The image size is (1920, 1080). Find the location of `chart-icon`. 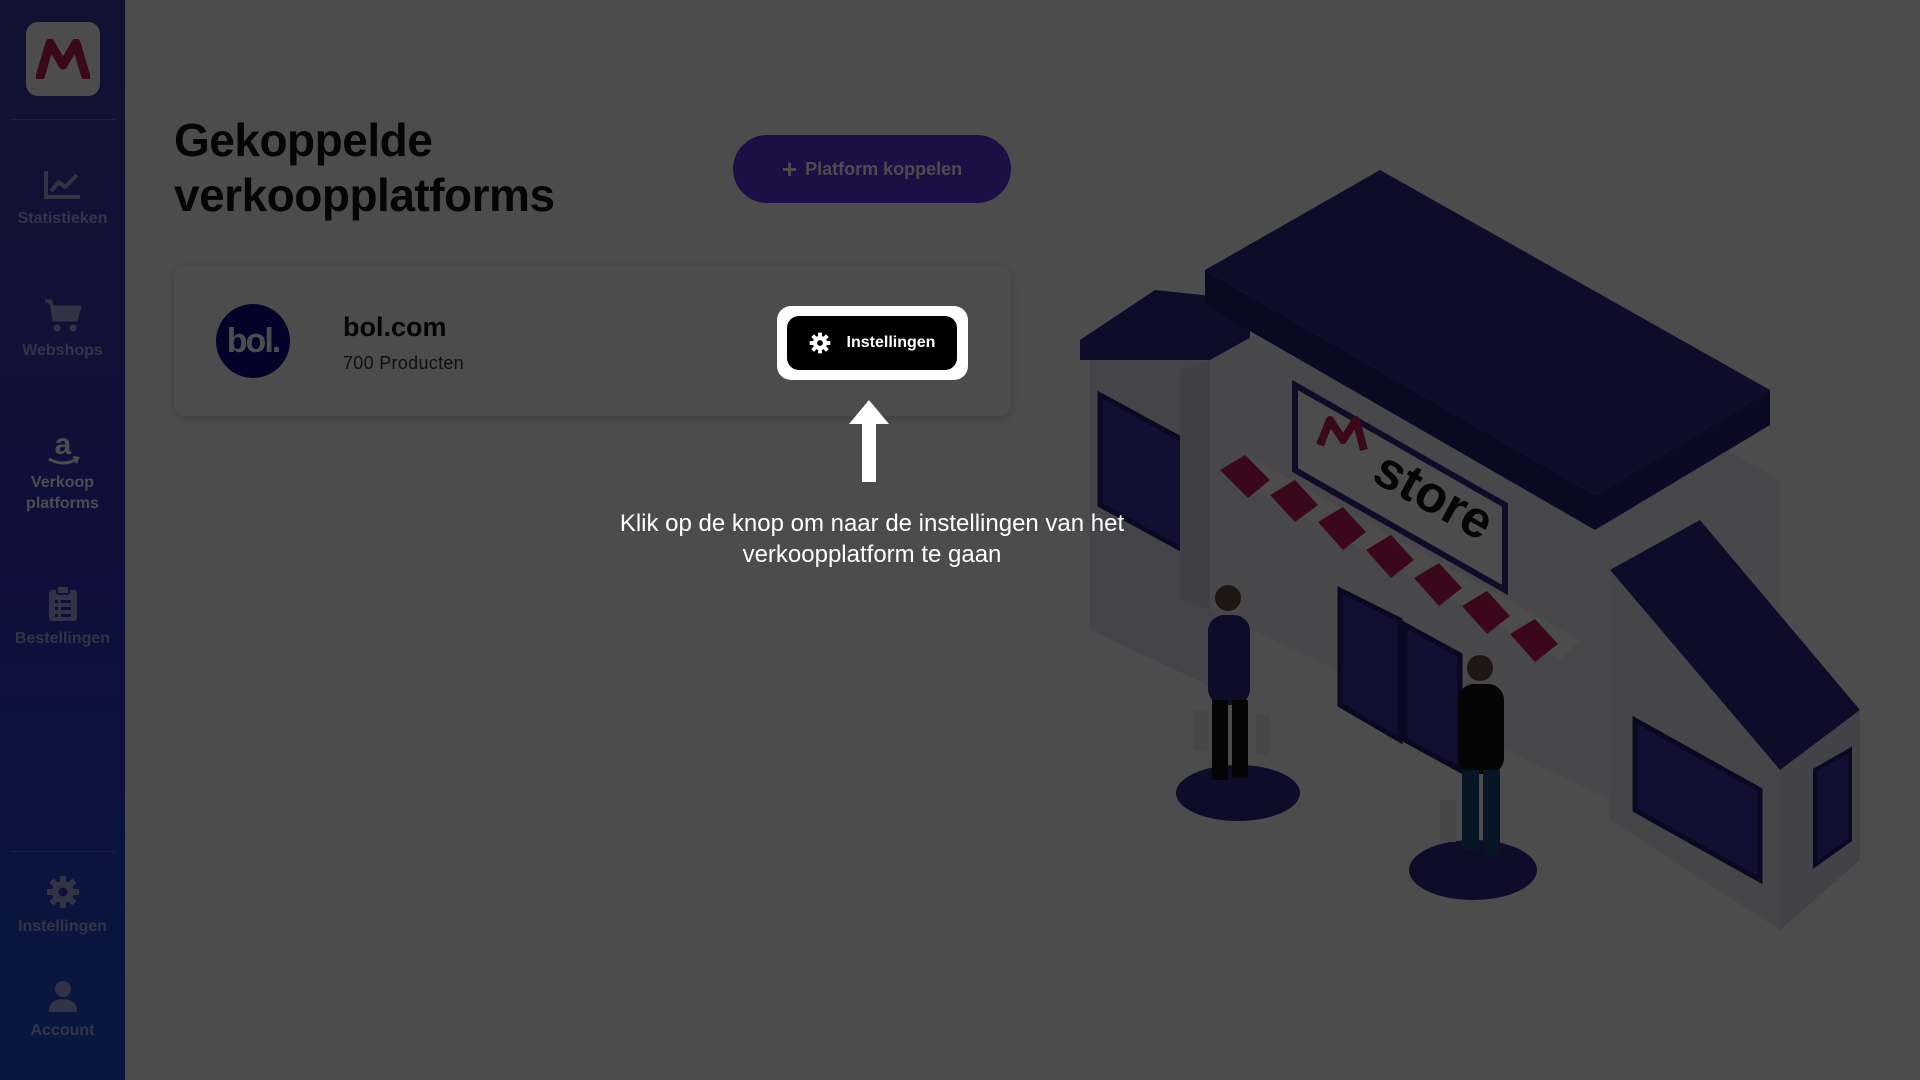

chart-icon is located at coordinates (63, 184).